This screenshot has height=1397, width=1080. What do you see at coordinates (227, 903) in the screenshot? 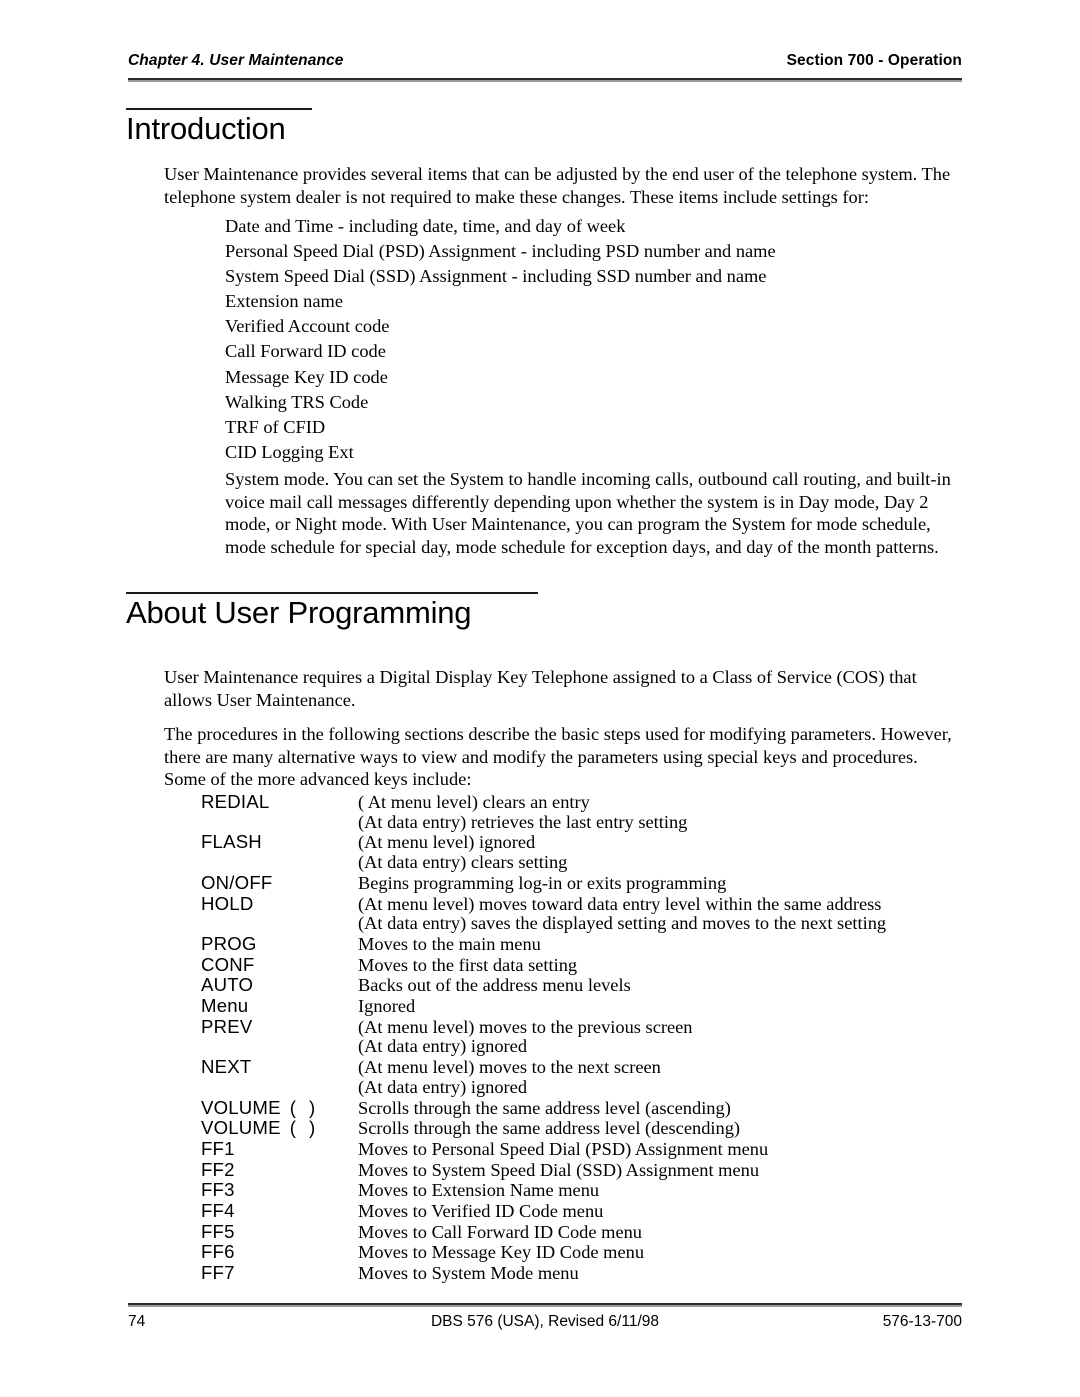
I see `key-name: HOLD` at bounding box center [227, 903].